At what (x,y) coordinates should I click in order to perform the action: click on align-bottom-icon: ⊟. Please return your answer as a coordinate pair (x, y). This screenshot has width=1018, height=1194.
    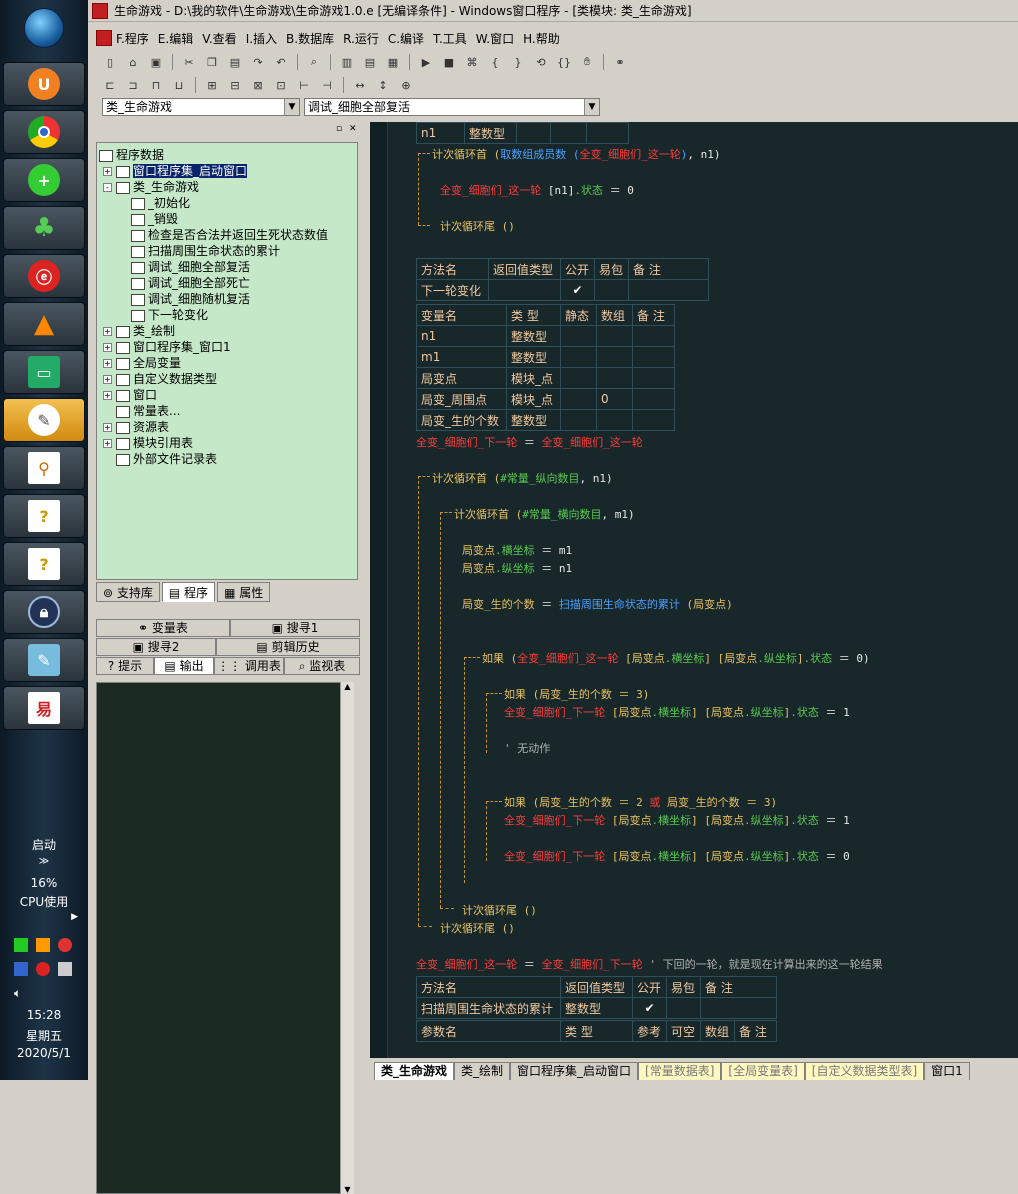
    Looking at the image, I should click on (235, 85).